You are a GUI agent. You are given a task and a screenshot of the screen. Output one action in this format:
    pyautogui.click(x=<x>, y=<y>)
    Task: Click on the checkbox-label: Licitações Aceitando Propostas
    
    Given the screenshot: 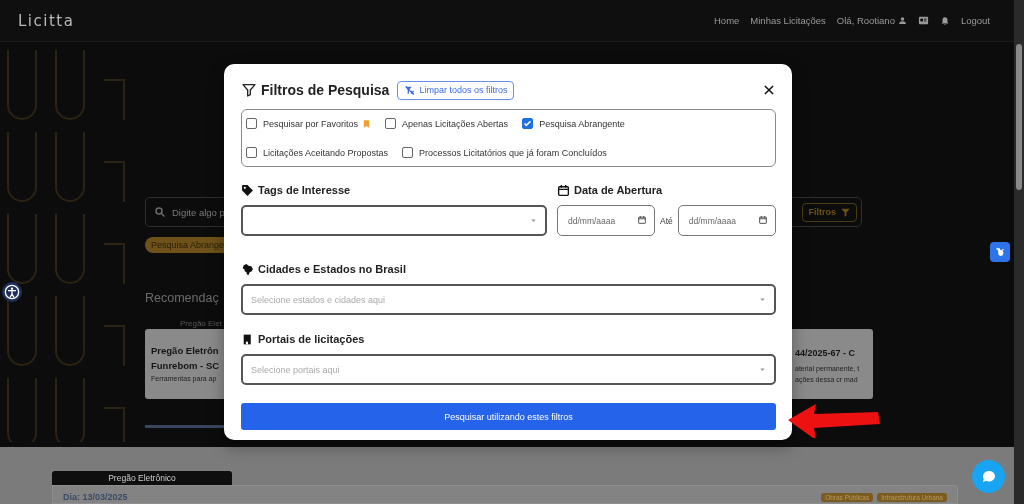 What is the action you would take?
    pyautogui.click(x=326, y=152)
    